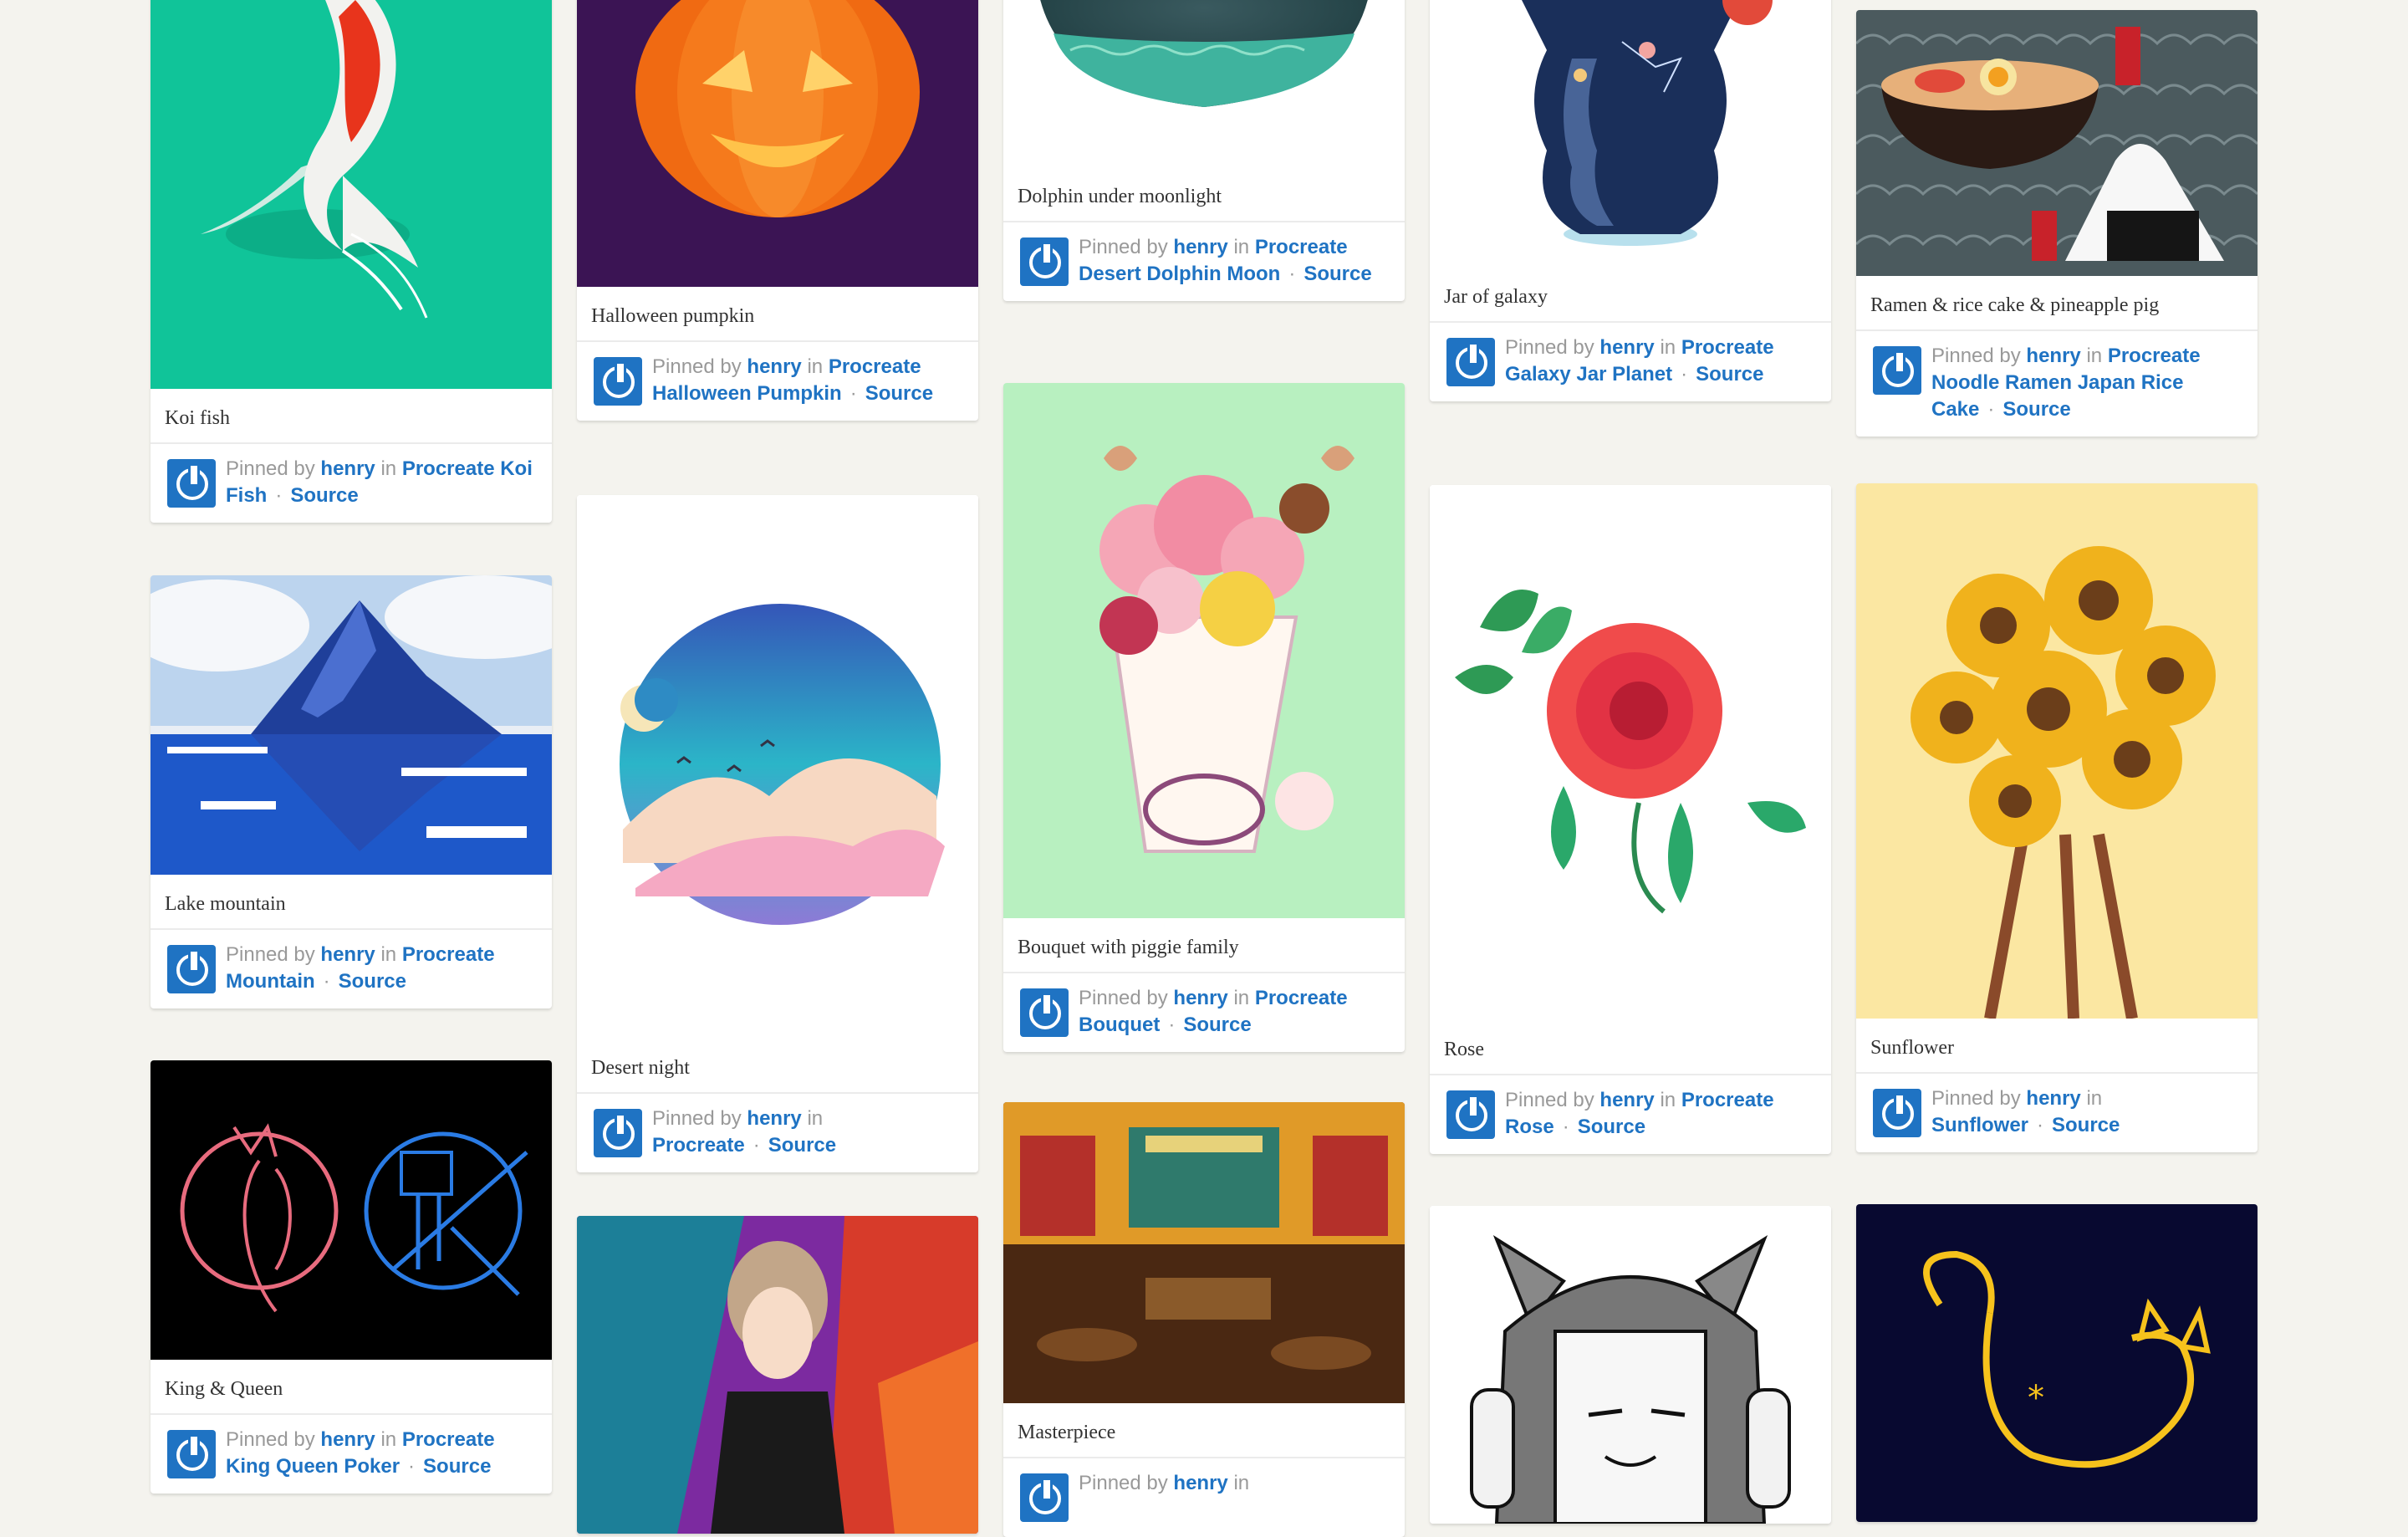  I want to click on pin-card: *, so click(2057, 1363).